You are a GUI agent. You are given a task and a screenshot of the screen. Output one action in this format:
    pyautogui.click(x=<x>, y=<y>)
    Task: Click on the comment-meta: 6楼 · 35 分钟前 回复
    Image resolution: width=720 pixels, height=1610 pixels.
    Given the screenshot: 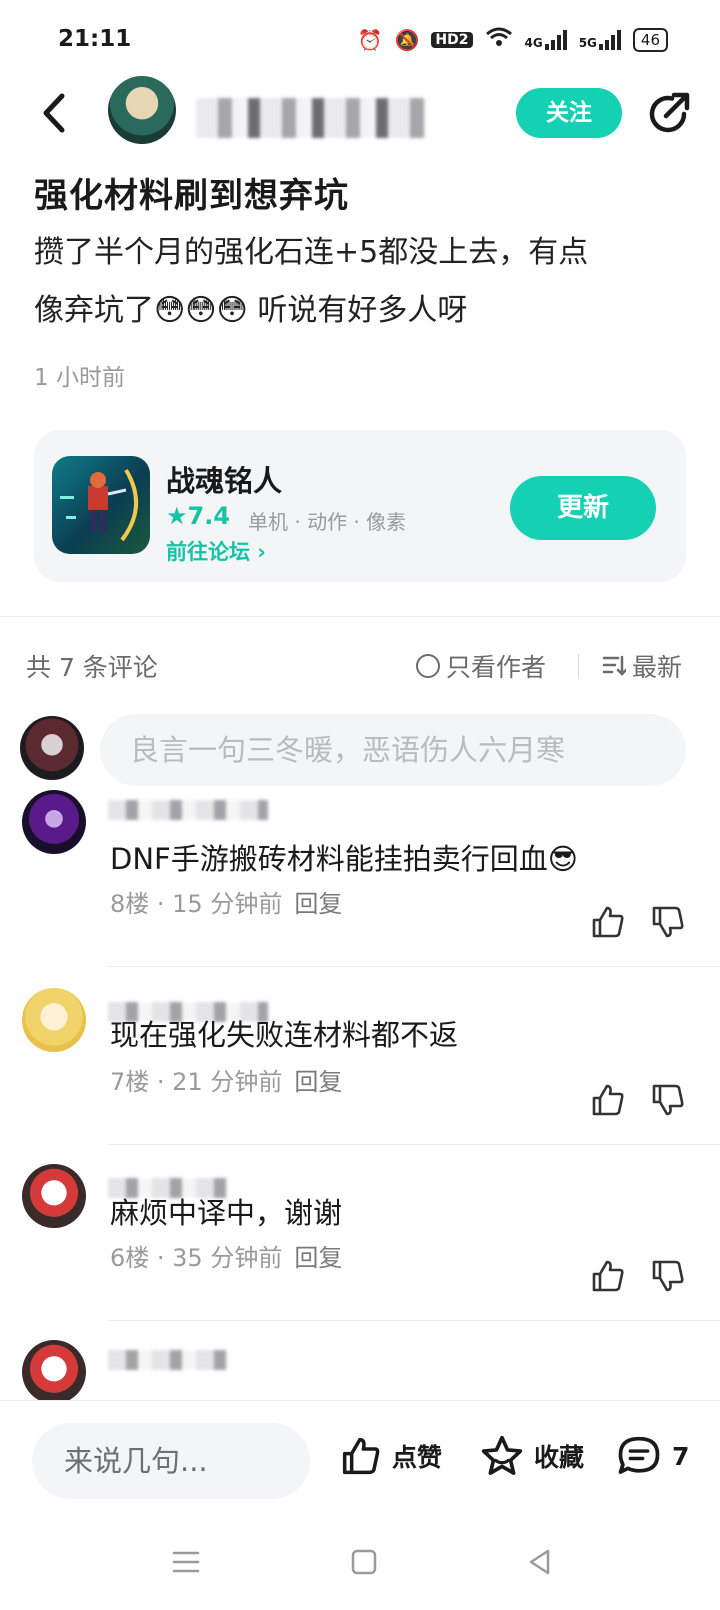 What is the action you would take?
    pyautogui.click(x=226, y=1255)
    